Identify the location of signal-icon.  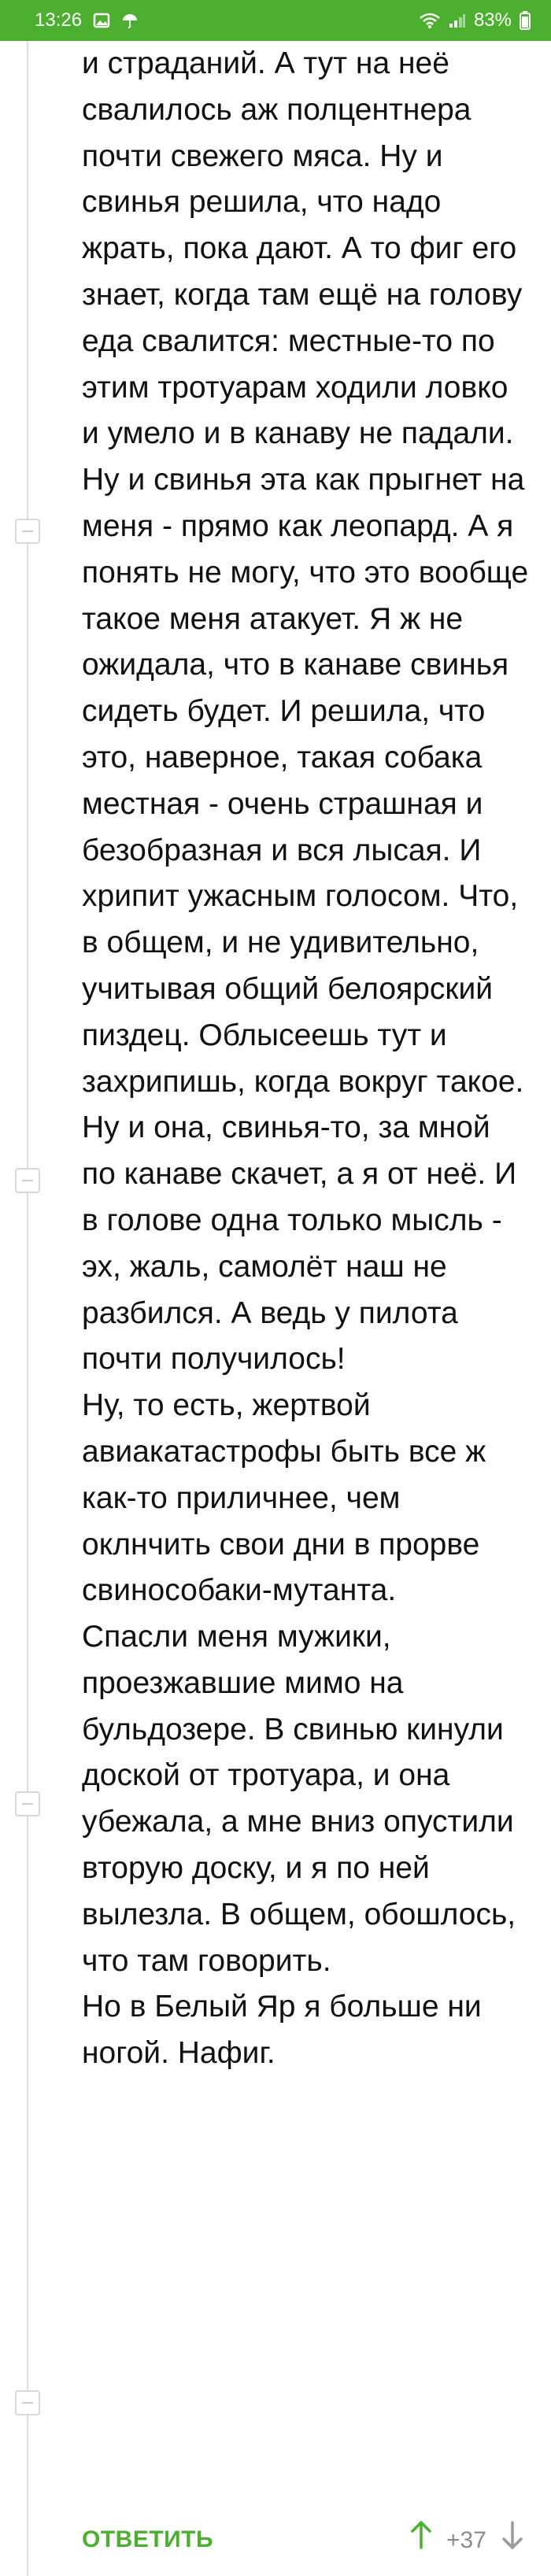
(457, 20).